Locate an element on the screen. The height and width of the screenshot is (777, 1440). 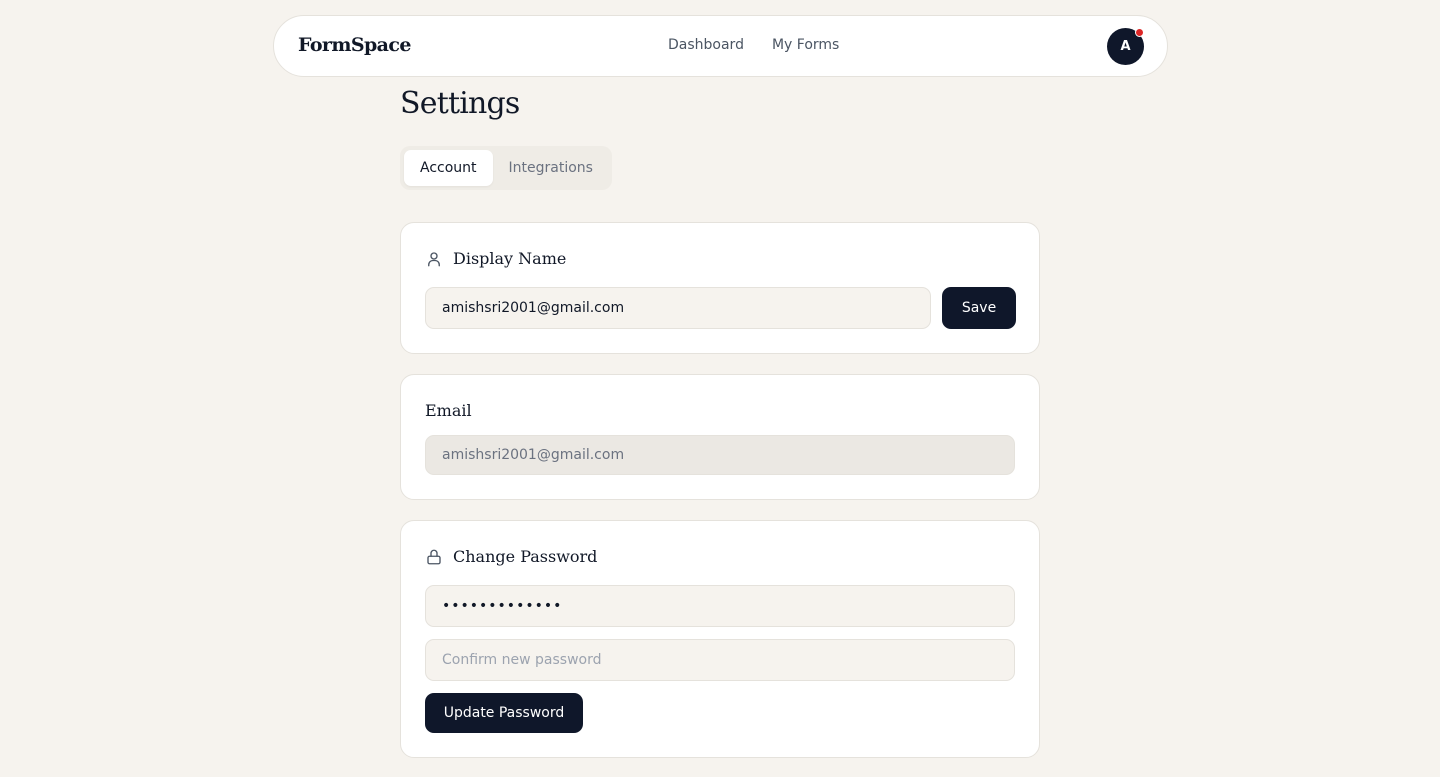
new-password-input is located at coordinates (720, 606).